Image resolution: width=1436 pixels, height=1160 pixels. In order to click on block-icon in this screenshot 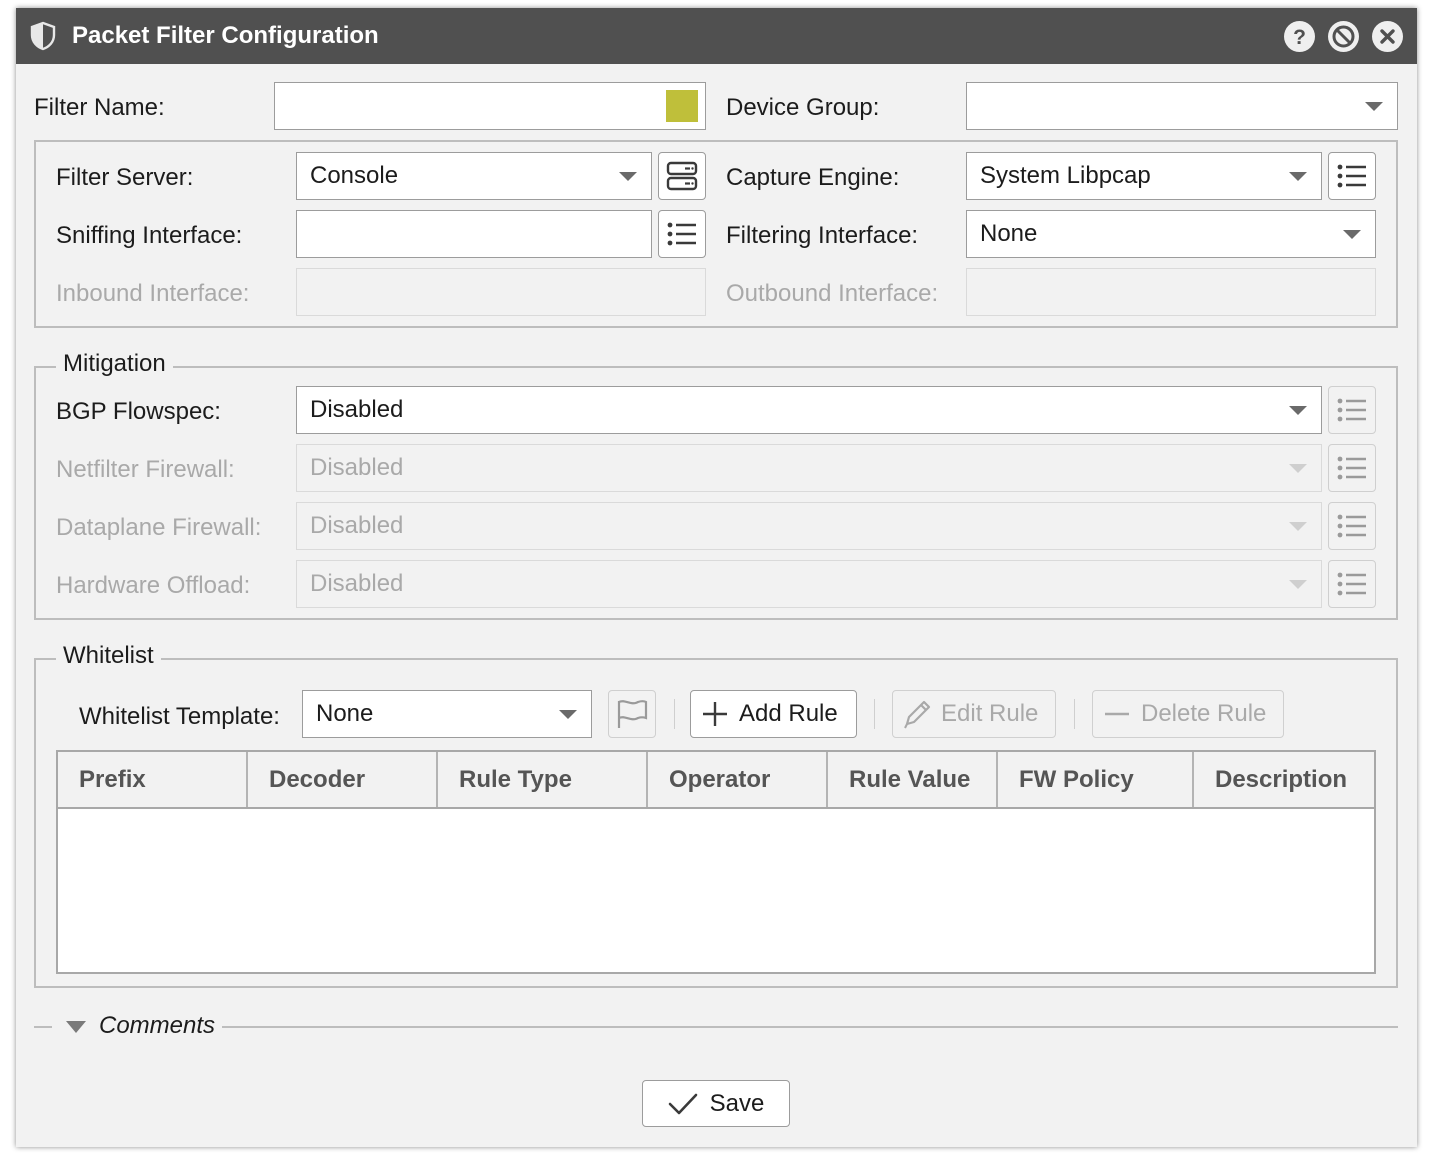, I will do `click(1343, 36)`.